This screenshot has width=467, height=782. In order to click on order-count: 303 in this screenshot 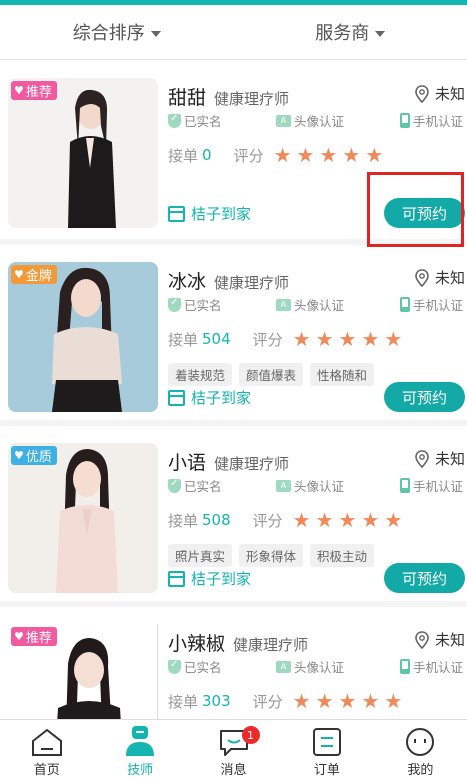, I will do `click(216, 701)`.